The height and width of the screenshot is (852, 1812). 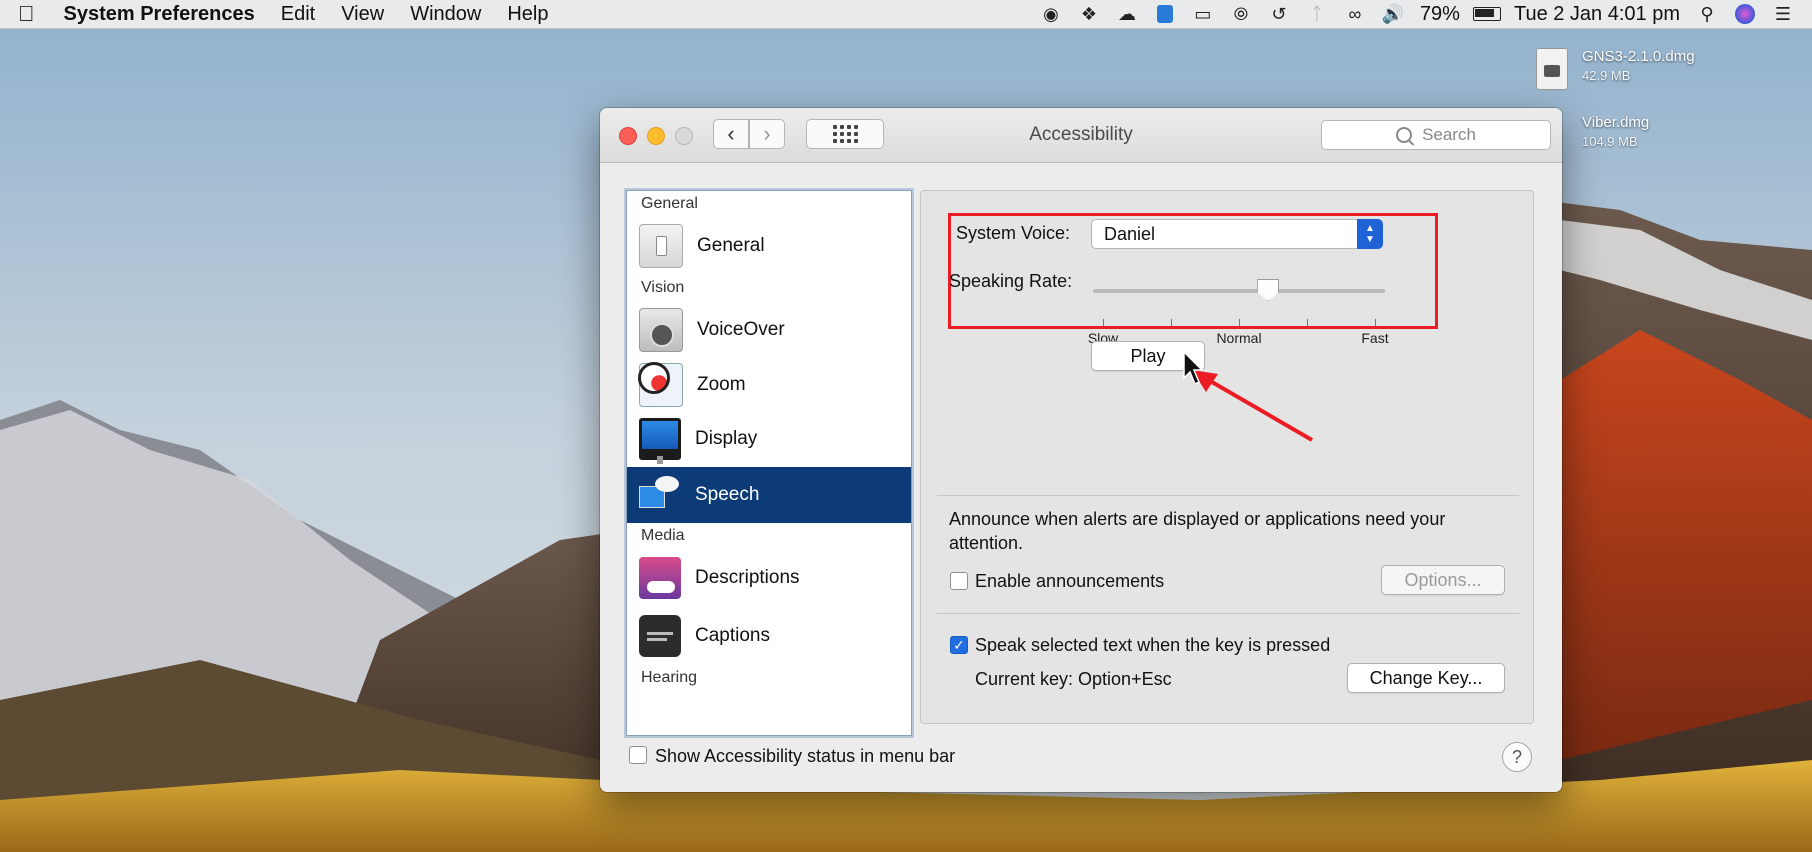 I want to click on notification-center-icon: ☰, so click(x=1783, y=14).